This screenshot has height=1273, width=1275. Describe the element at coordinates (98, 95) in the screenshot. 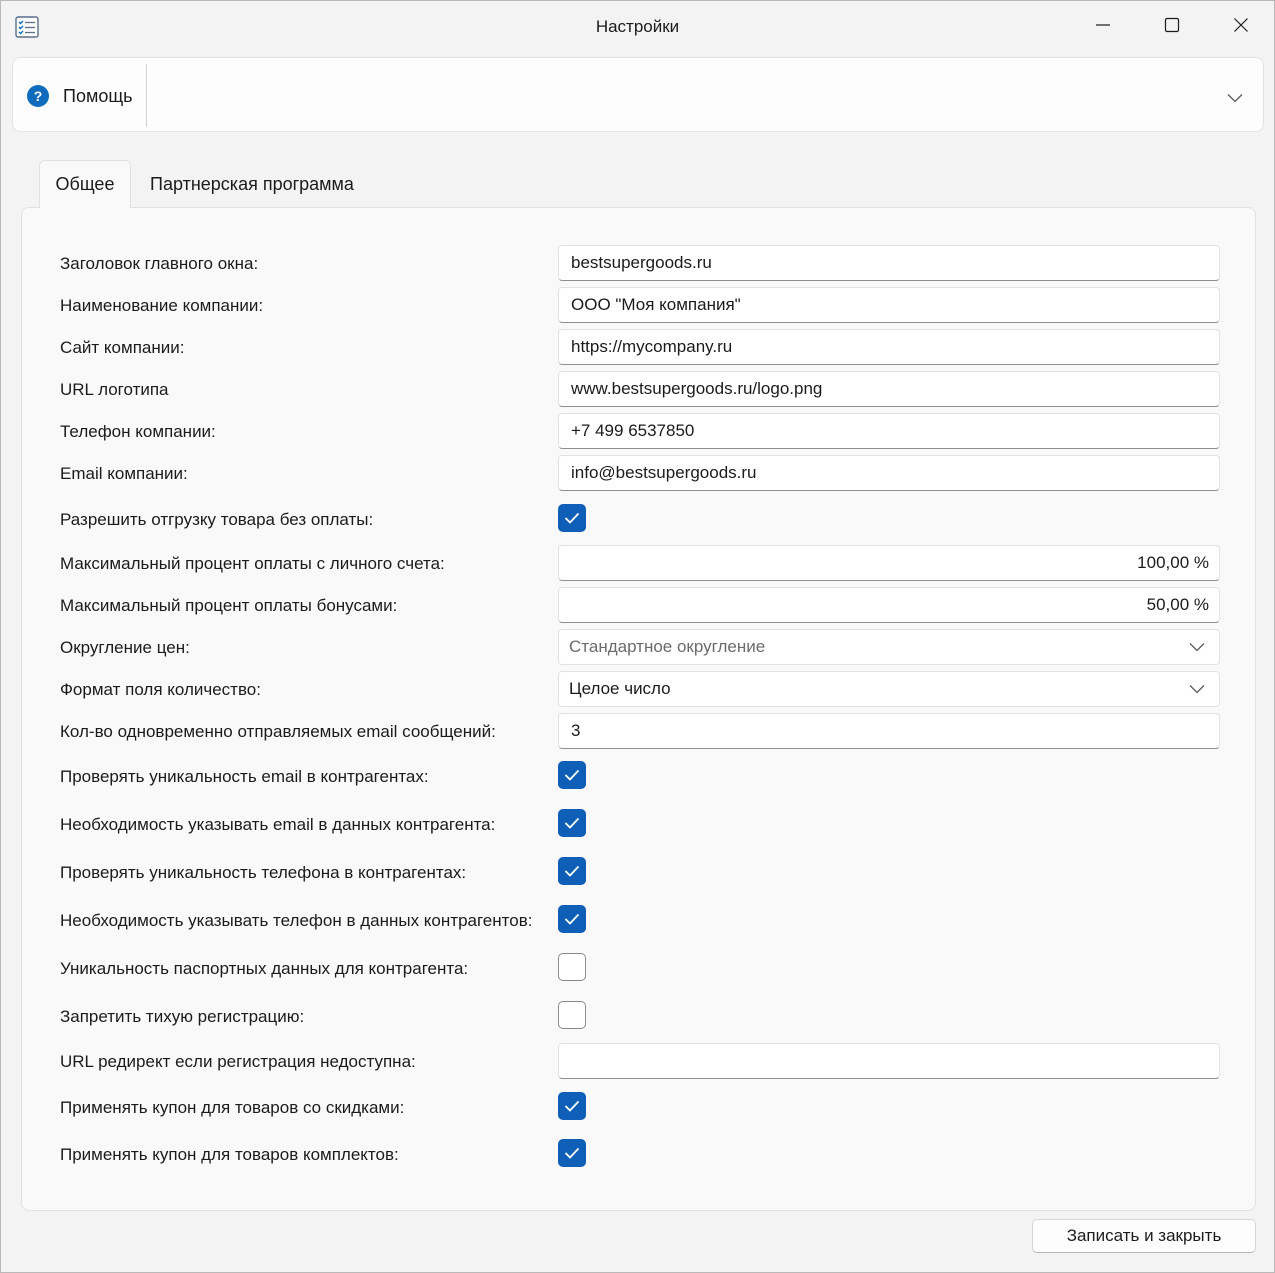

I see `help-label: Помощь` at that location.